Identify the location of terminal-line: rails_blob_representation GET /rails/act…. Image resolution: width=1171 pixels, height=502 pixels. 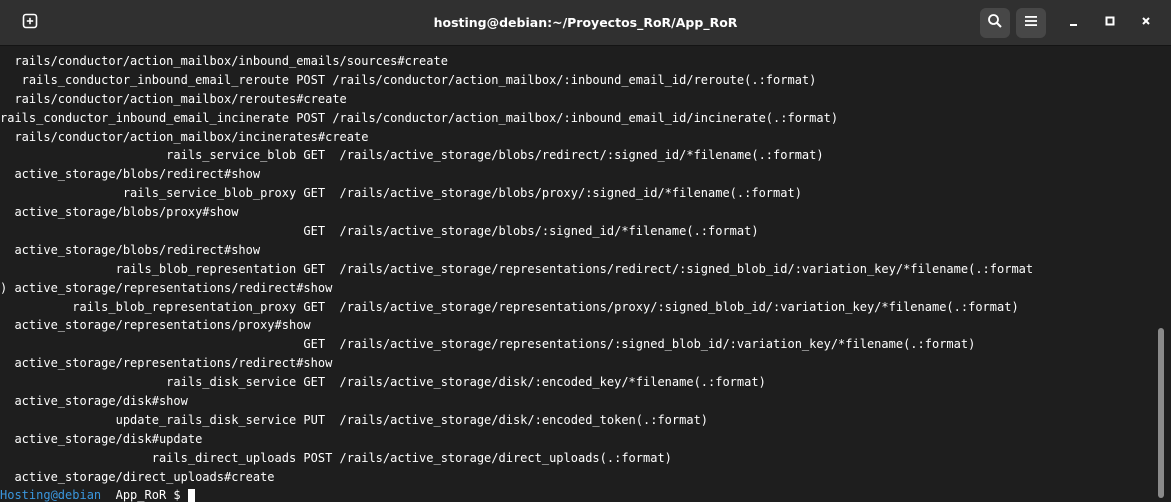
(517, 268).